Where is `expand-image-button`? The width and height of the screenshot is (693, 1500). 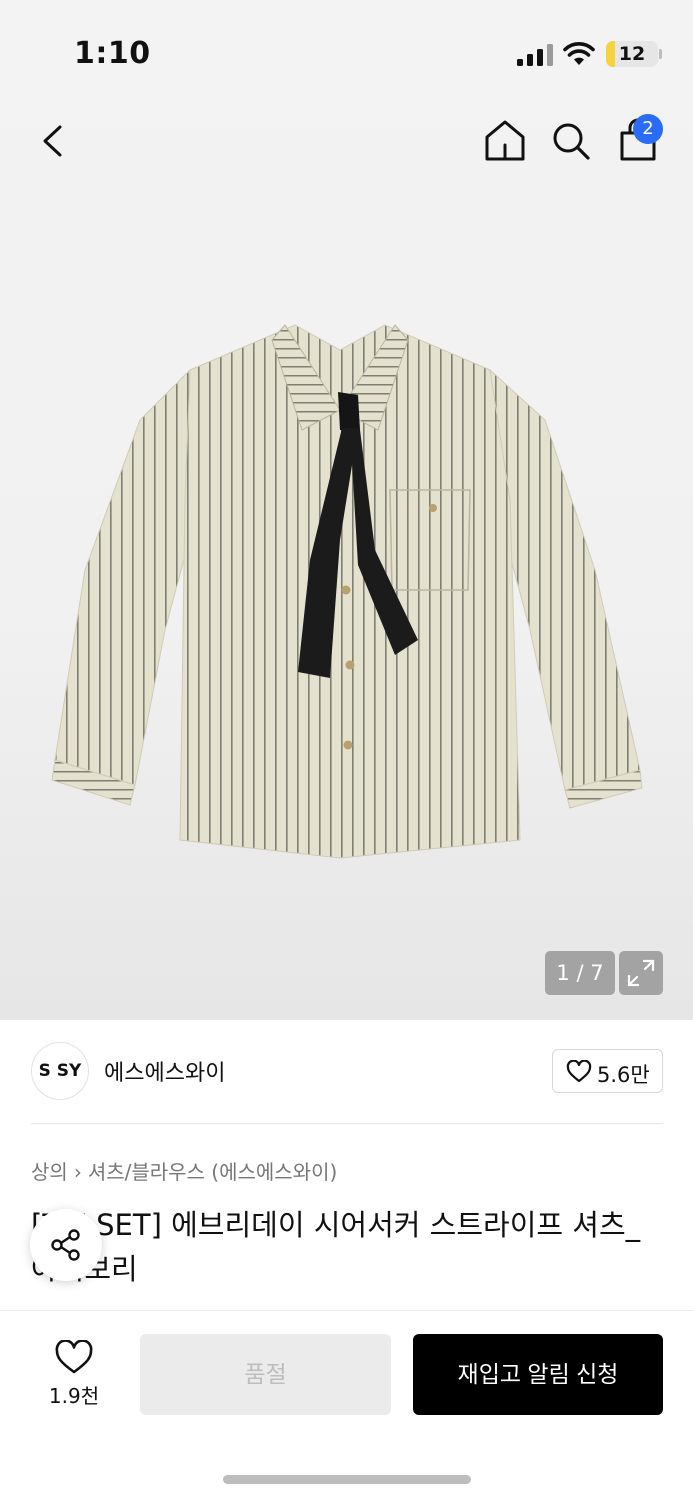
expand-image-button is located at coordinates (641, 973).